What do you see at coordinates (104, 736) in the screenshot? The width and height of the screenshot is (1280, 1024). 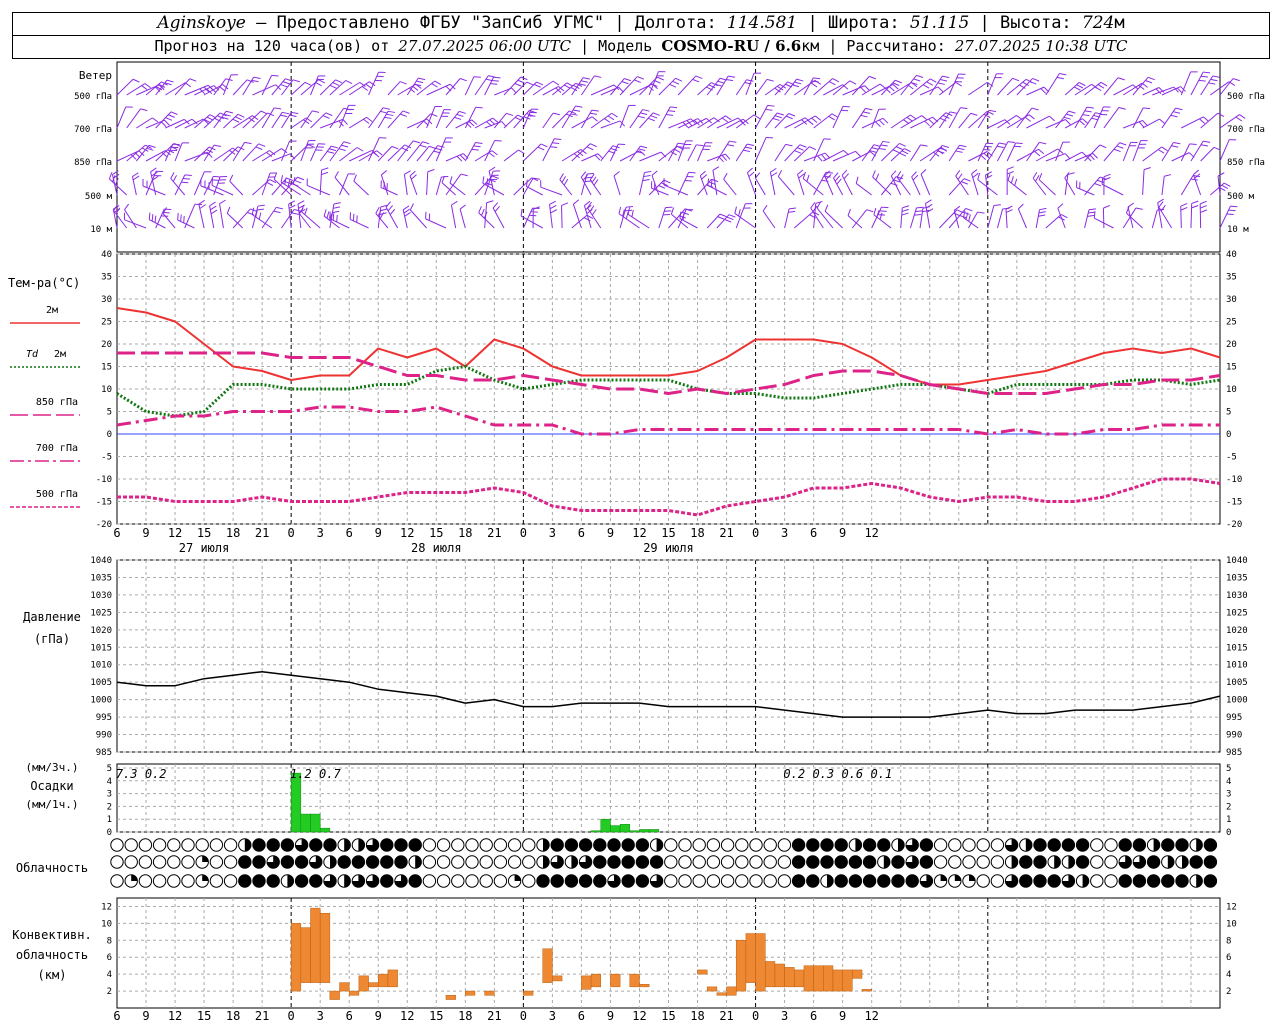 I see `pres-y-tick-left: 990` at bounding box center [104, 736].